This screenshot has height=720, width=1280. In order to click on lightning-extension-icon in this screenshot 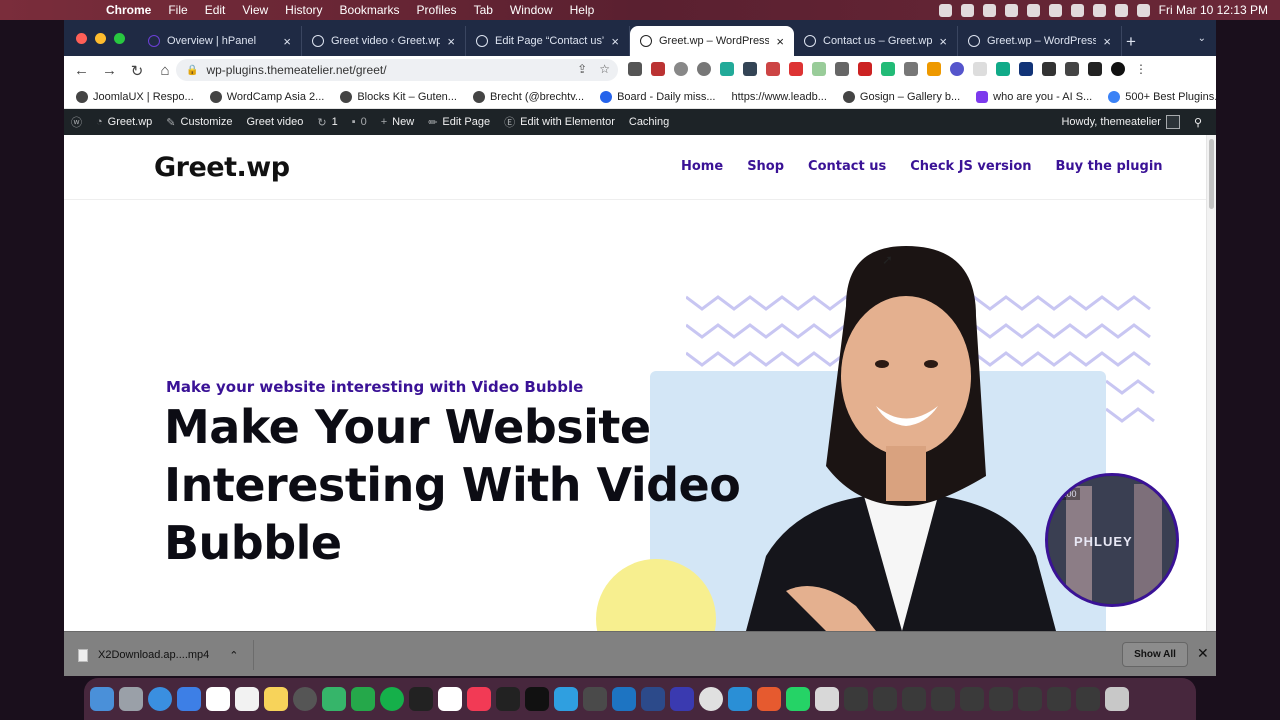, I will do `click(1026, 69)`.